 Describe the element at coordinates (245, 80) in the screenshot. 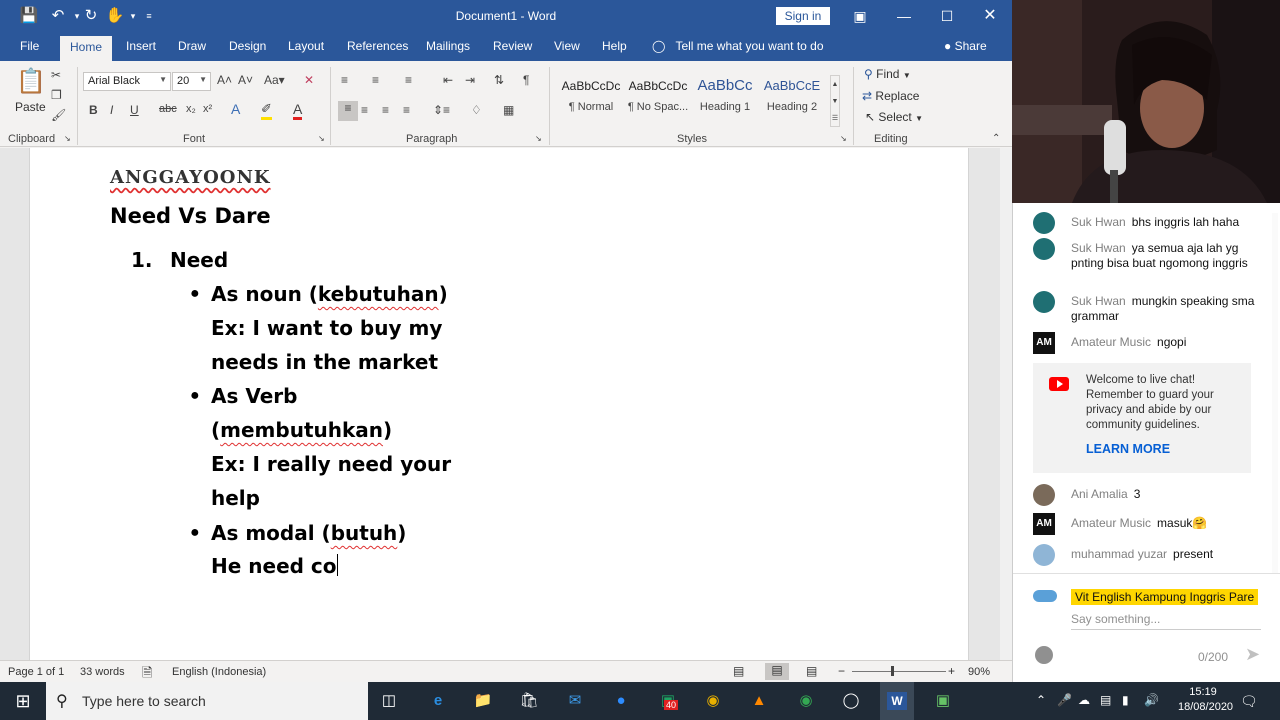

I see `shrink-font-icon: A˅` at that location.